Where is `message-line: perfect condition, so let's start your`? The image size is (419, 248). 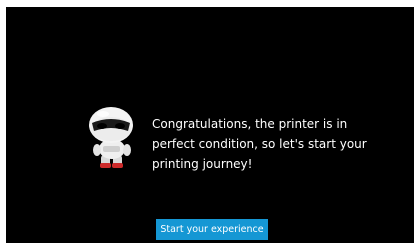 message-line: perfect condition, so let's start your is located at coordinates (259, 144).